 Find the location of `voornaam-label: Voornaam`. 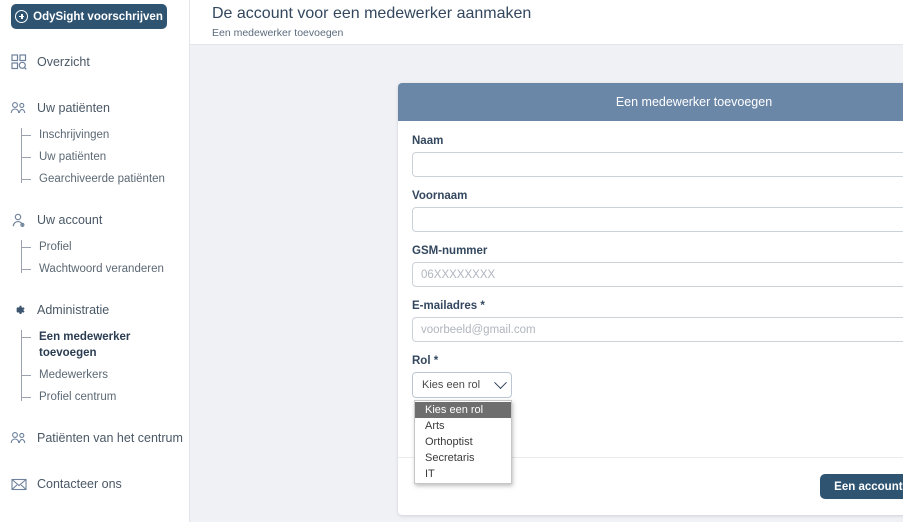

voornaam-label: Voornaam is located at coordinates (440, 196).